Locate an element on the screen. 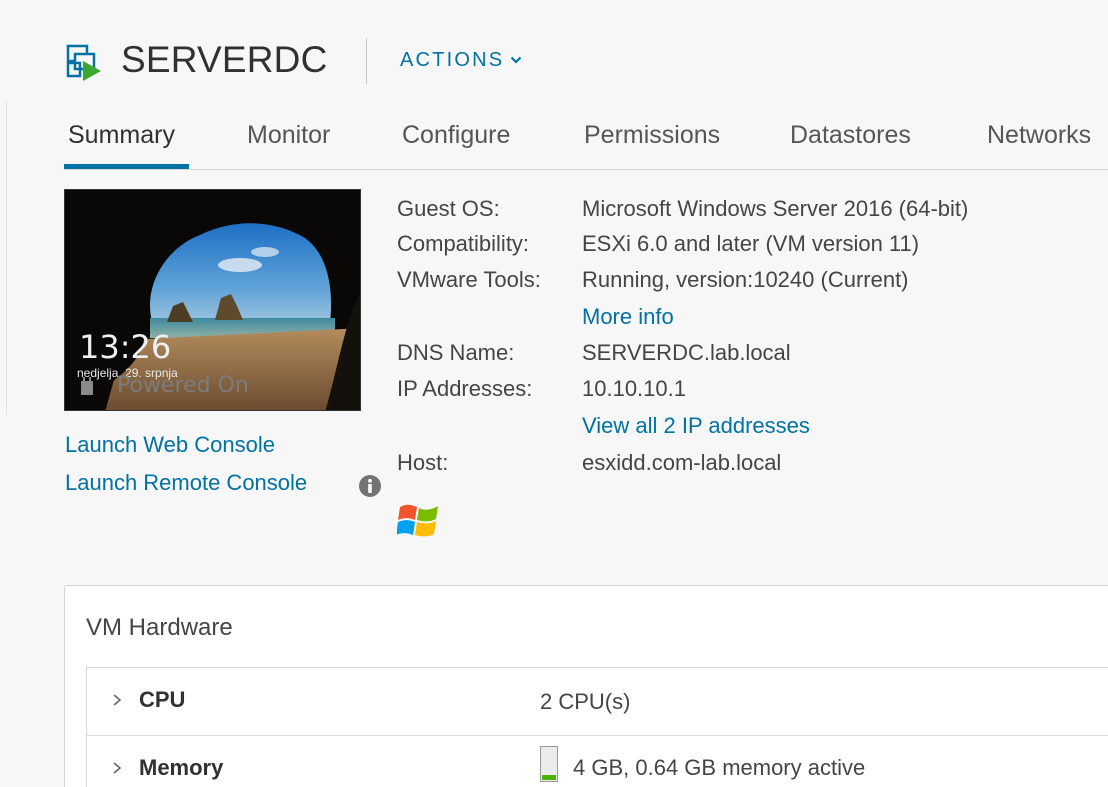 The width and height of the screenshot is (1108, 787). dns-name-label: DNS Name: is located at coordinates (456, 352).